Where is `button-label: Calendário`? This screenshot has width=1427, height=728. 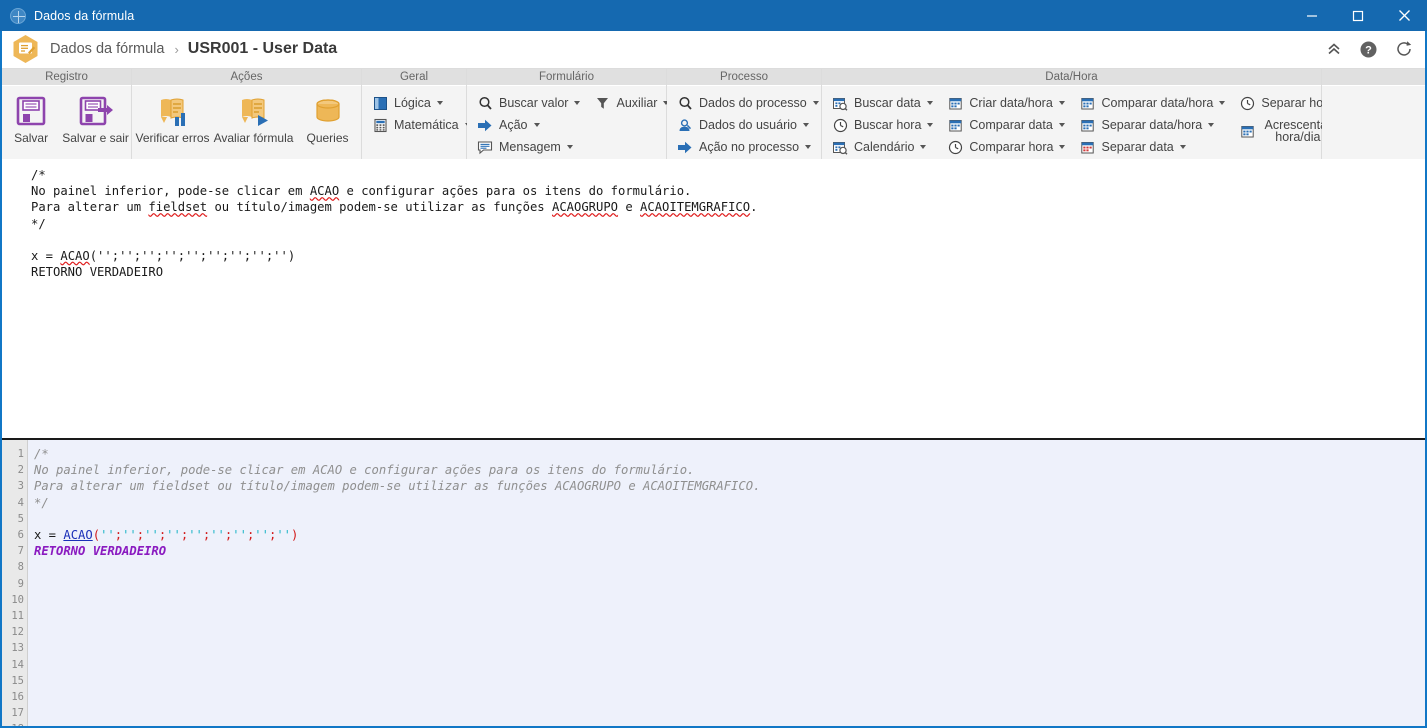 button-label: Calendário is located at coordinates (884, 147).